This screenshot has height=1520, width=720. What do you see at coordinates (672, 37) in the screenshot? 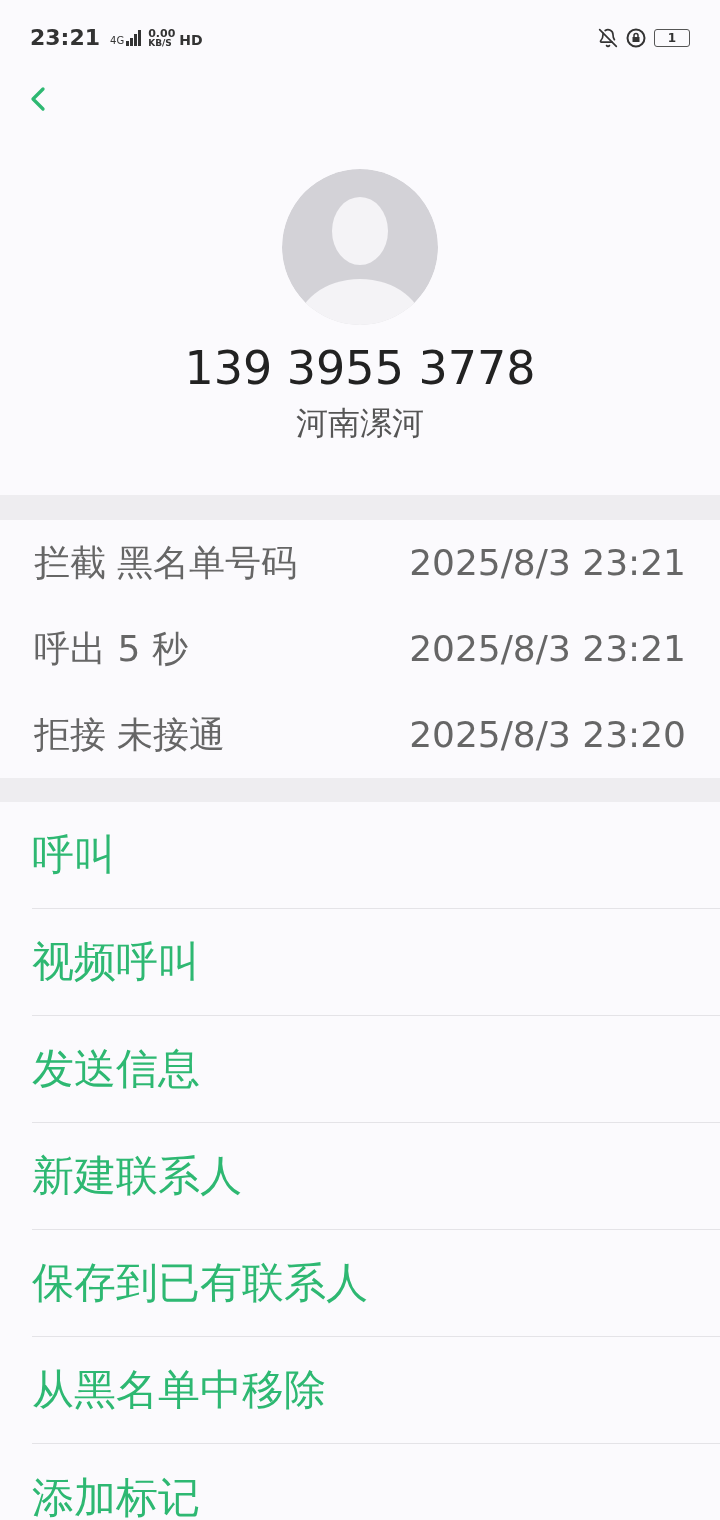
I see `battery-indicator: 1` at bounding box center [672, 37].